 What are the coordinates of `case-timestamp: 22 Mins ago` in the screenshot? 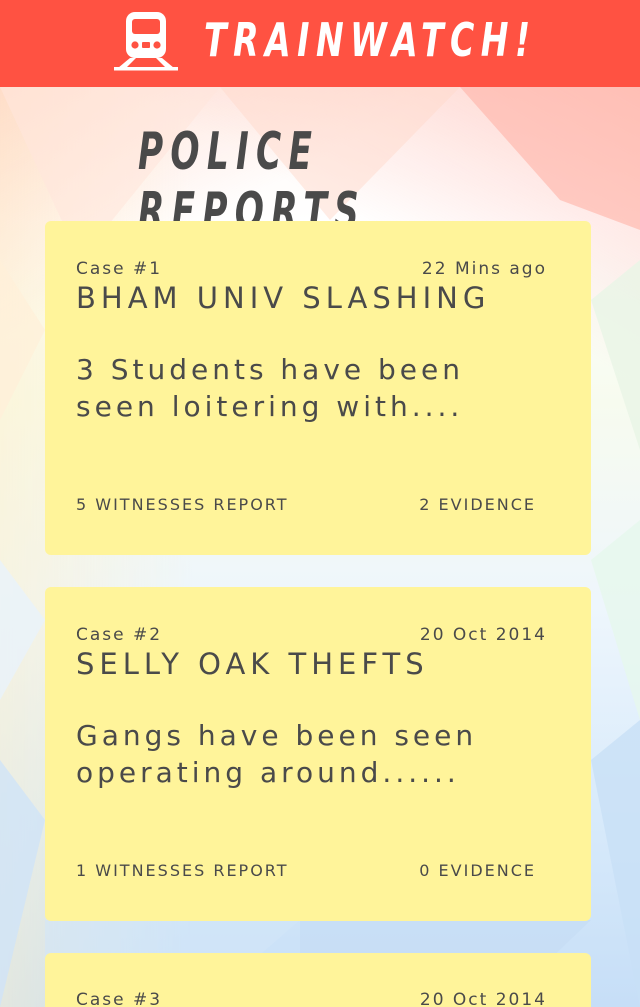 It's located at (484, 269).